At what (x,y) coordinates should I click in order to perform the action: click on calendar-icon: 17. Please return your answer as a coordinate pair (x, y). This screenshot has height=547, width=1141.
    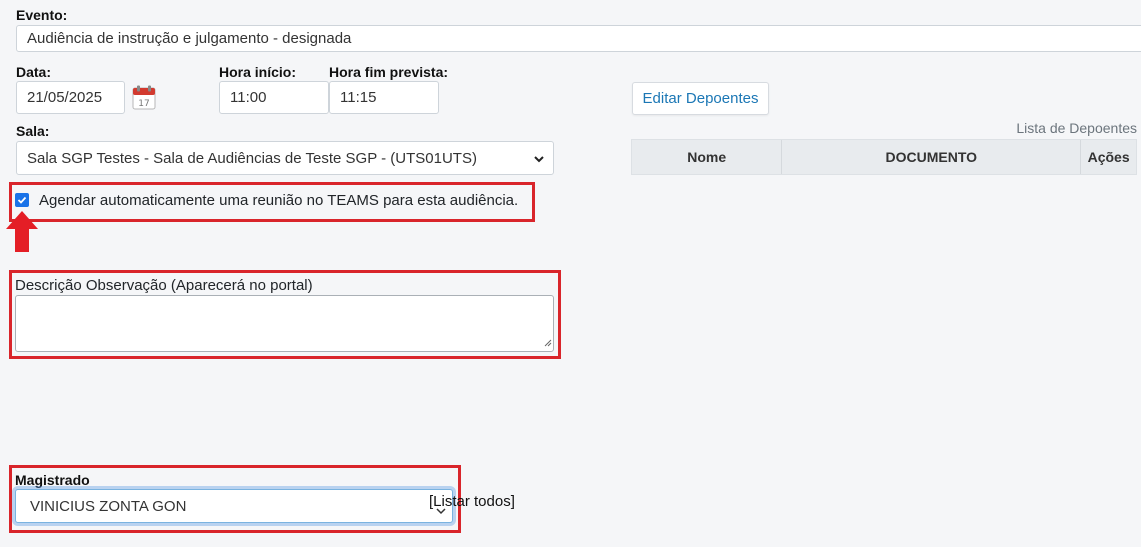
    Looking at the image, I should click on (144, 97).